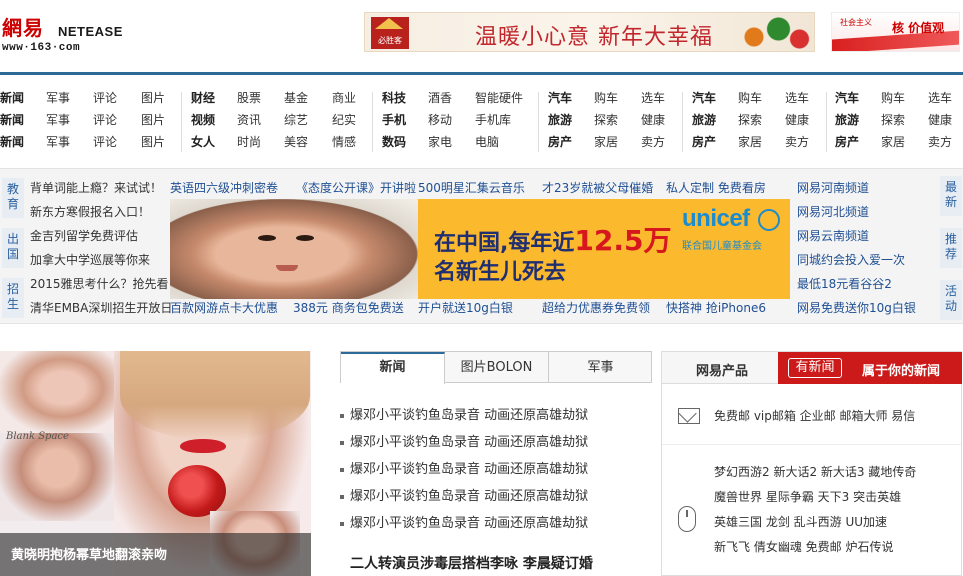 The width and height of the screenshot is (963, 576). I want to click on unicef-banner-ad: 在中国,每年近12.5万 名新生儿死去 unicef 联合国儿童基金会, so click(480, 249).